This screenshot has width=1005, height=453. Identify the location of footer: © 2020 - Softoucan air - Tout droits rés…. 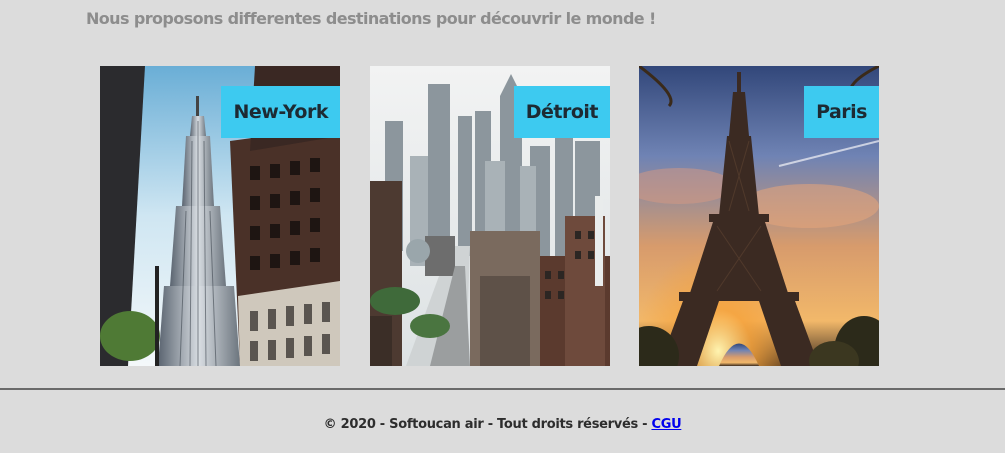
(502, 424).